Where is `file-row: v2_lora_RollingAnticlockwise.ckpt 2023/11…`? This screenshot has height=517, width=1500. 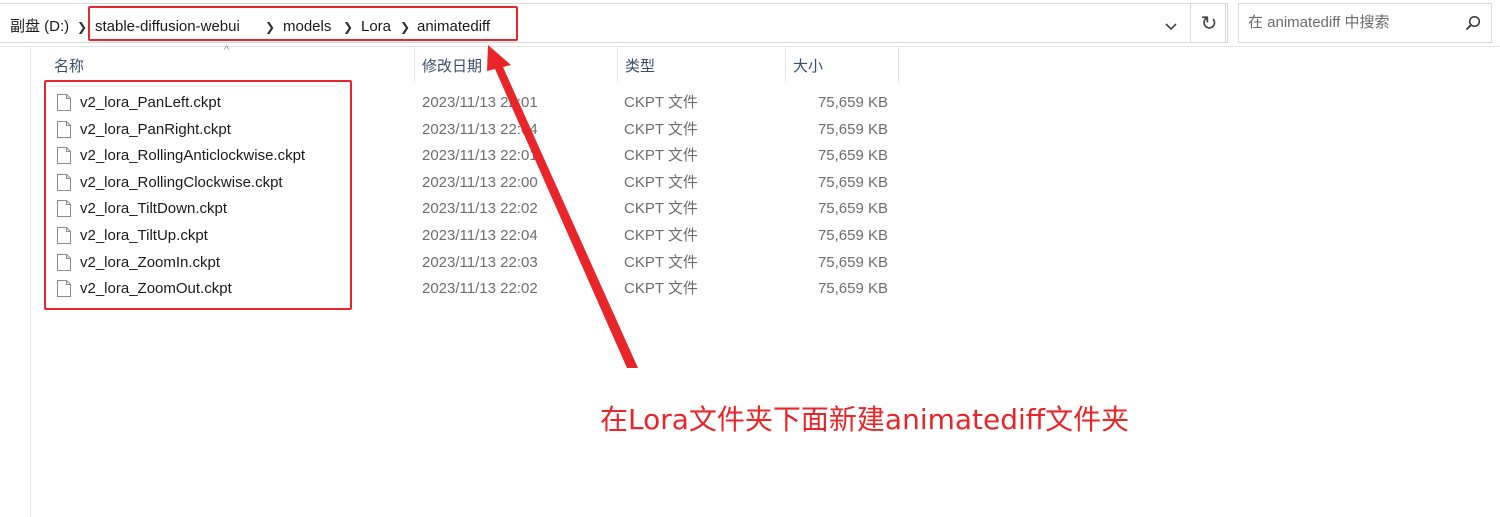
file-row: v2_lora_RollingAnticlockwise.ckpt 2023/11… is located at coordinates (472, 156).